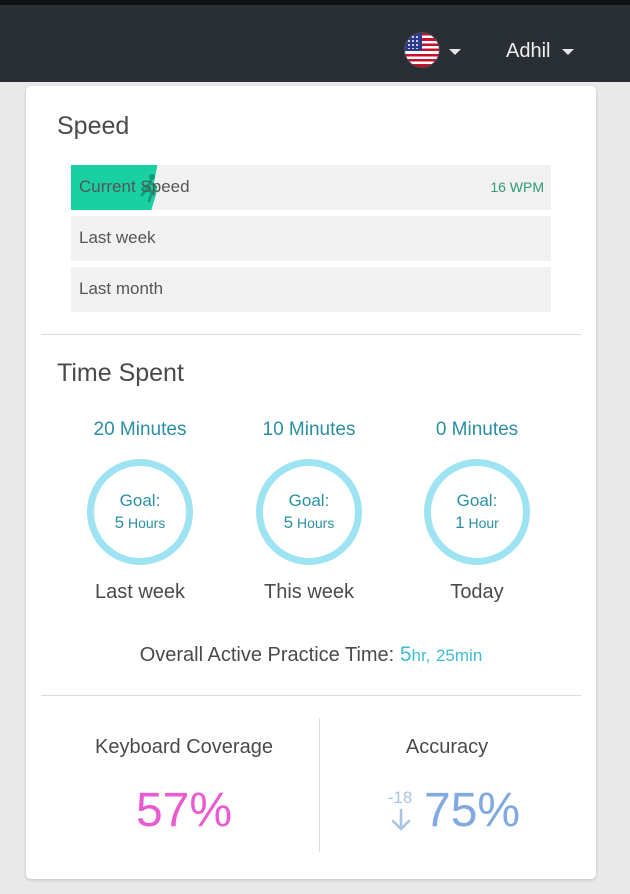 The image size is (630, 894). I want to click on time-column-this-week: 10 Minutes Goal: 5 Hours This week, so click(309, 511).